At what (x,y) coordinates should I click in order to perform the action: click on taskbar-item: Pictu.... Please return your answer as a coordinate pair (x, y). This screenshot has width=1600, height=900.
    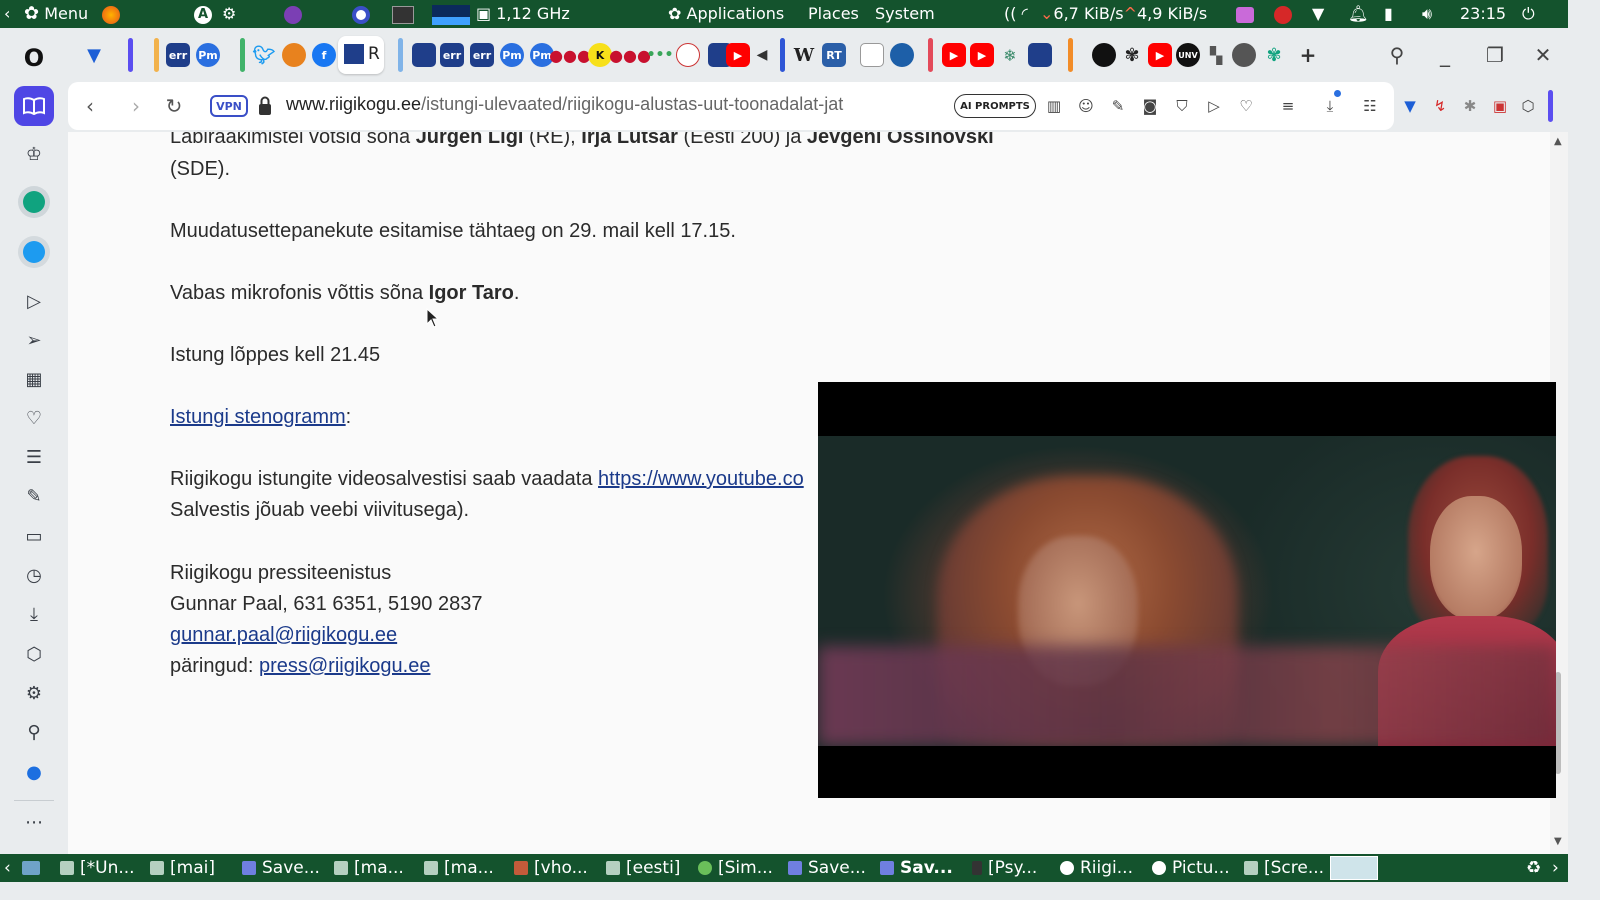
    Looking at the image, I should click on (1191, 868).